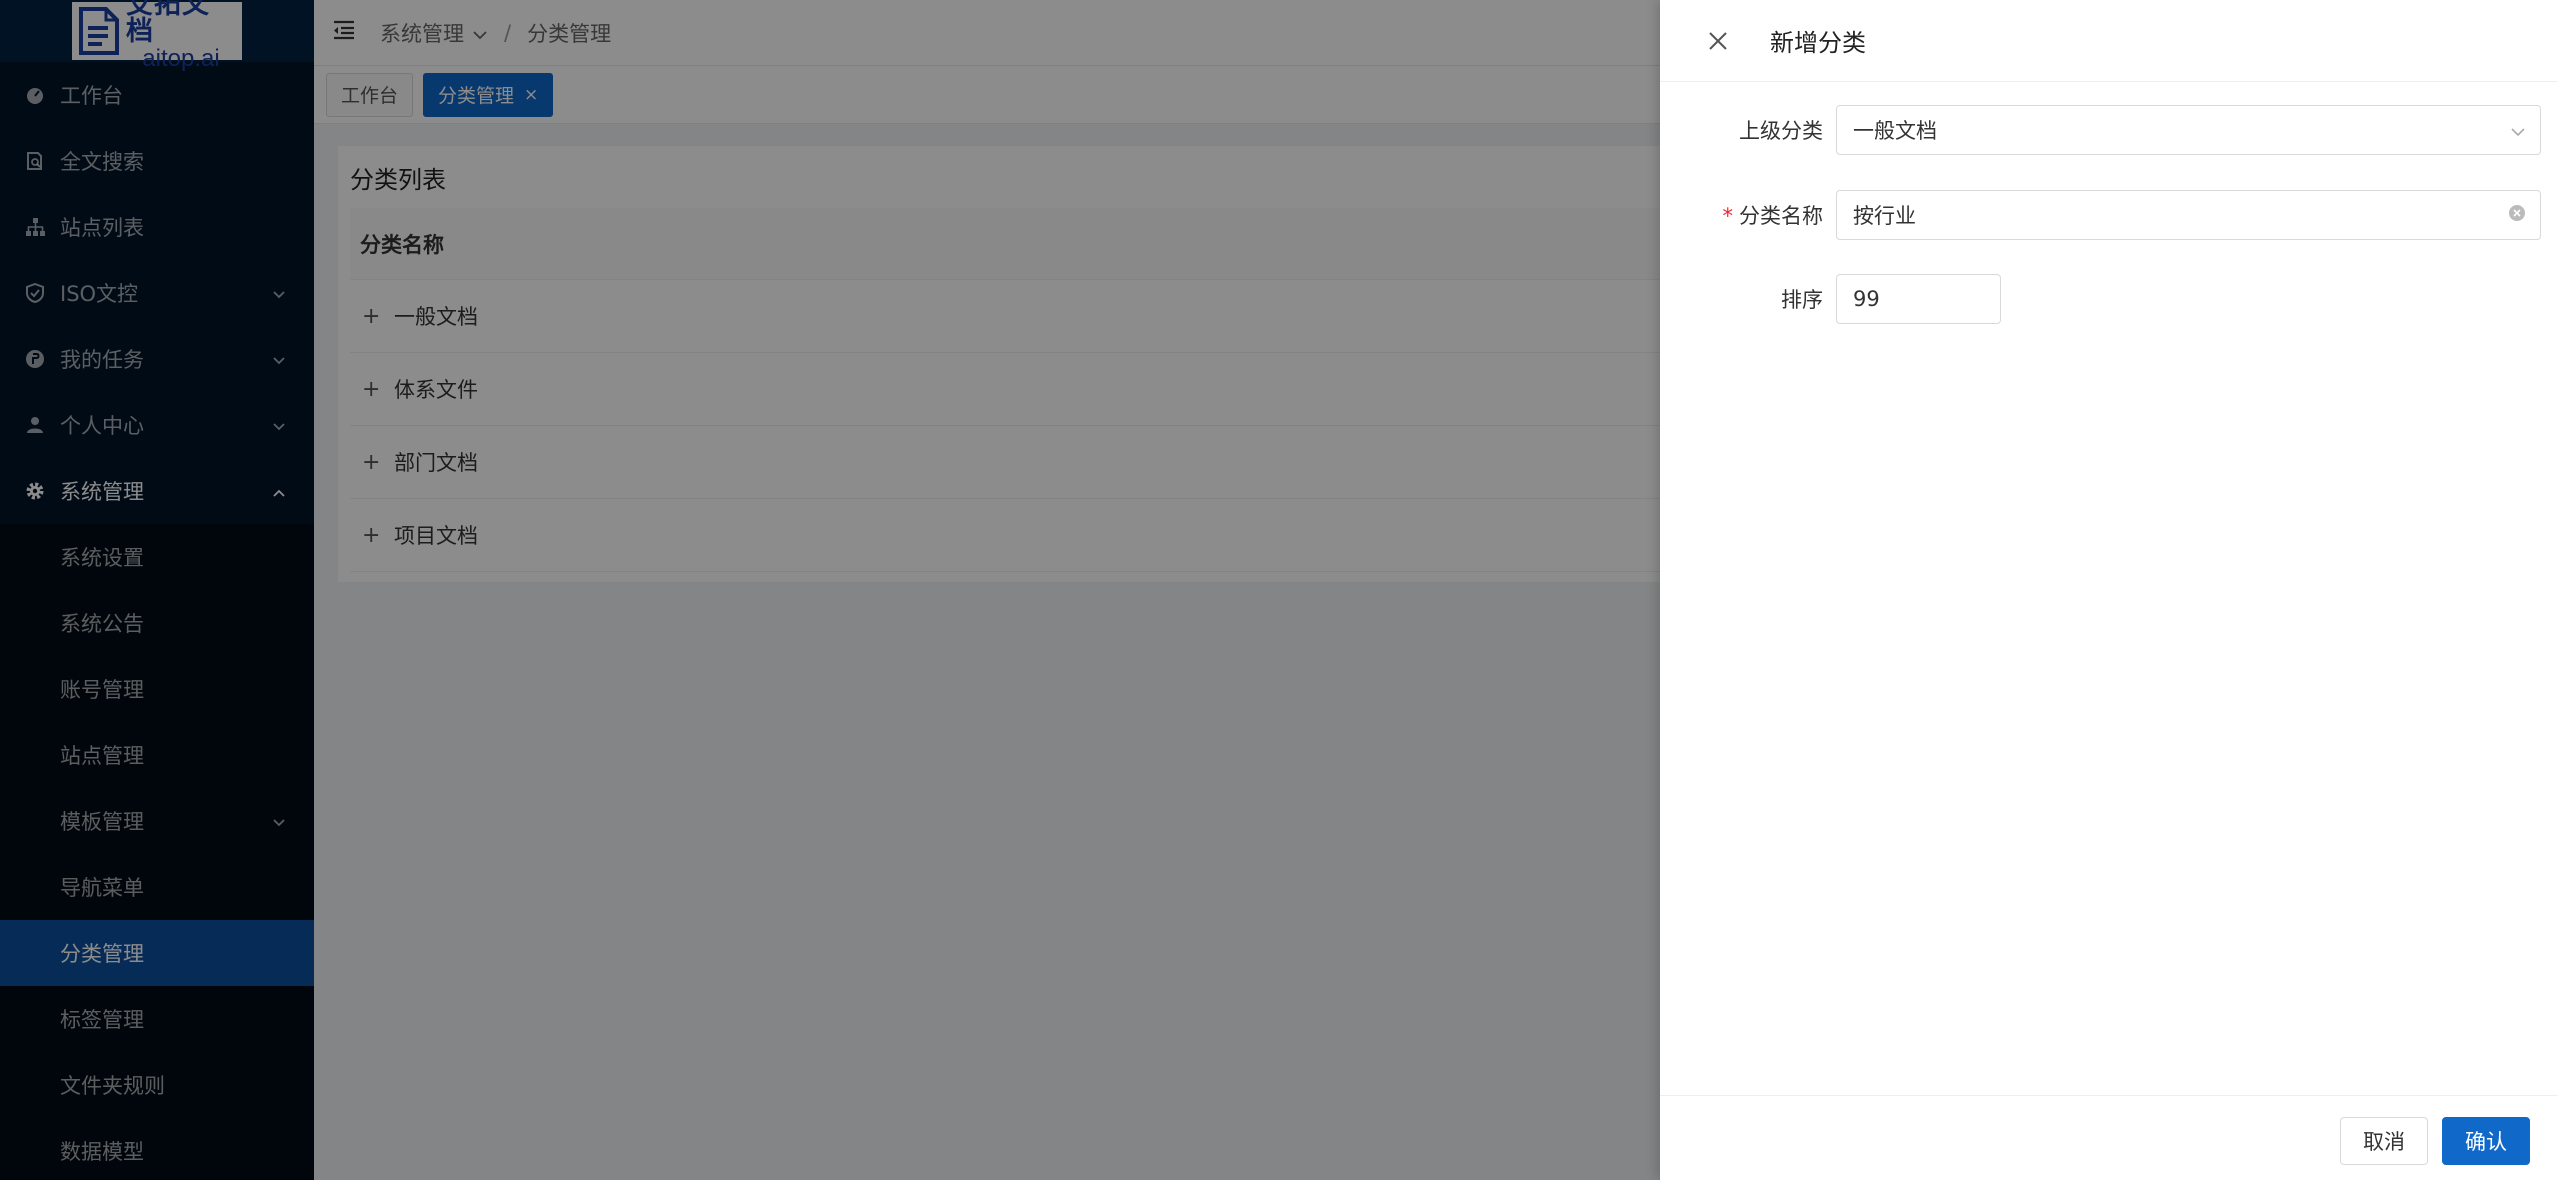  What do you see at coordinates (2384, 1141) in the screenshot?
I see `cancel-button: 取消` at bounding box center [2384, 1141].